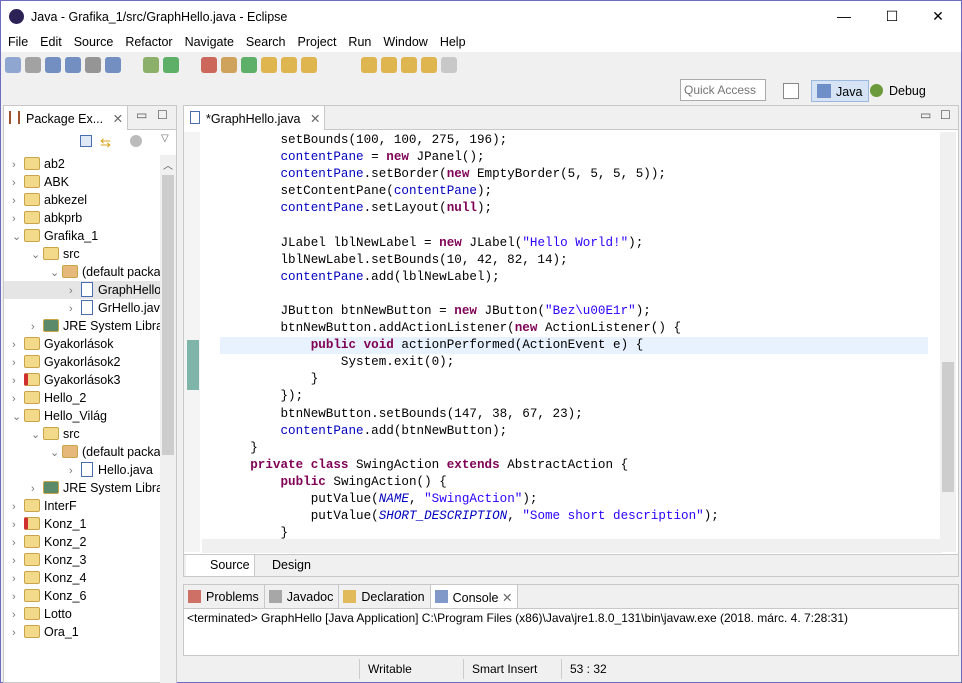 The height and width of the screenshot is (683, 962). Describe the element at coordinates (249, 64) in the screenshot. I see `new-class-icon` at that location.